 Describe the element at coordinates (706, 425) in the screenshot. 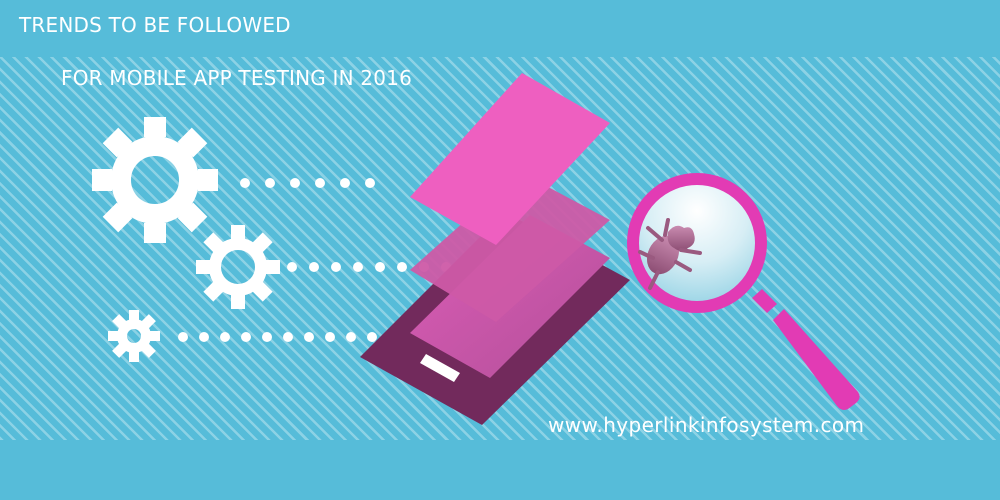

I see `website-url: www.hyperlinkinfosystem.com` at that location.